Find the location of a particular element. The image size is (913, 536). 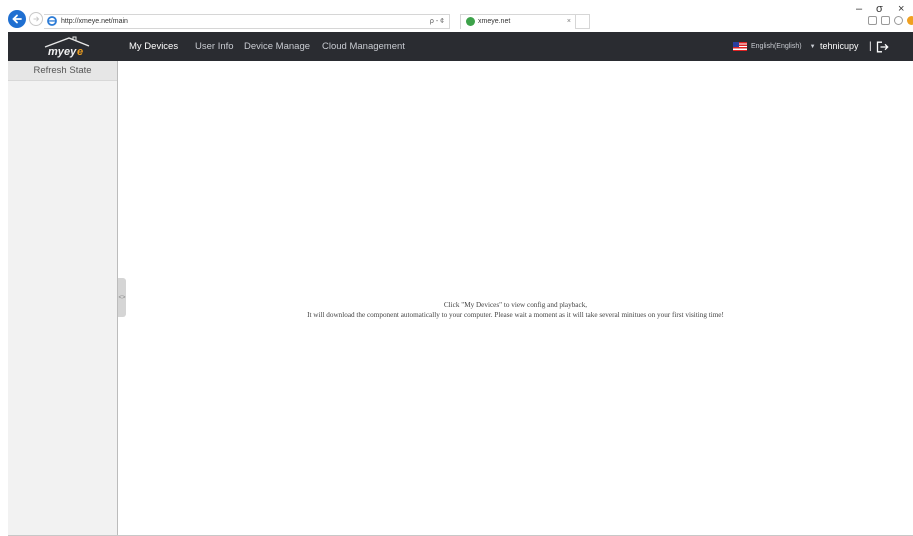

myeye-logo: my ey e is located at coordinates (67, 47).